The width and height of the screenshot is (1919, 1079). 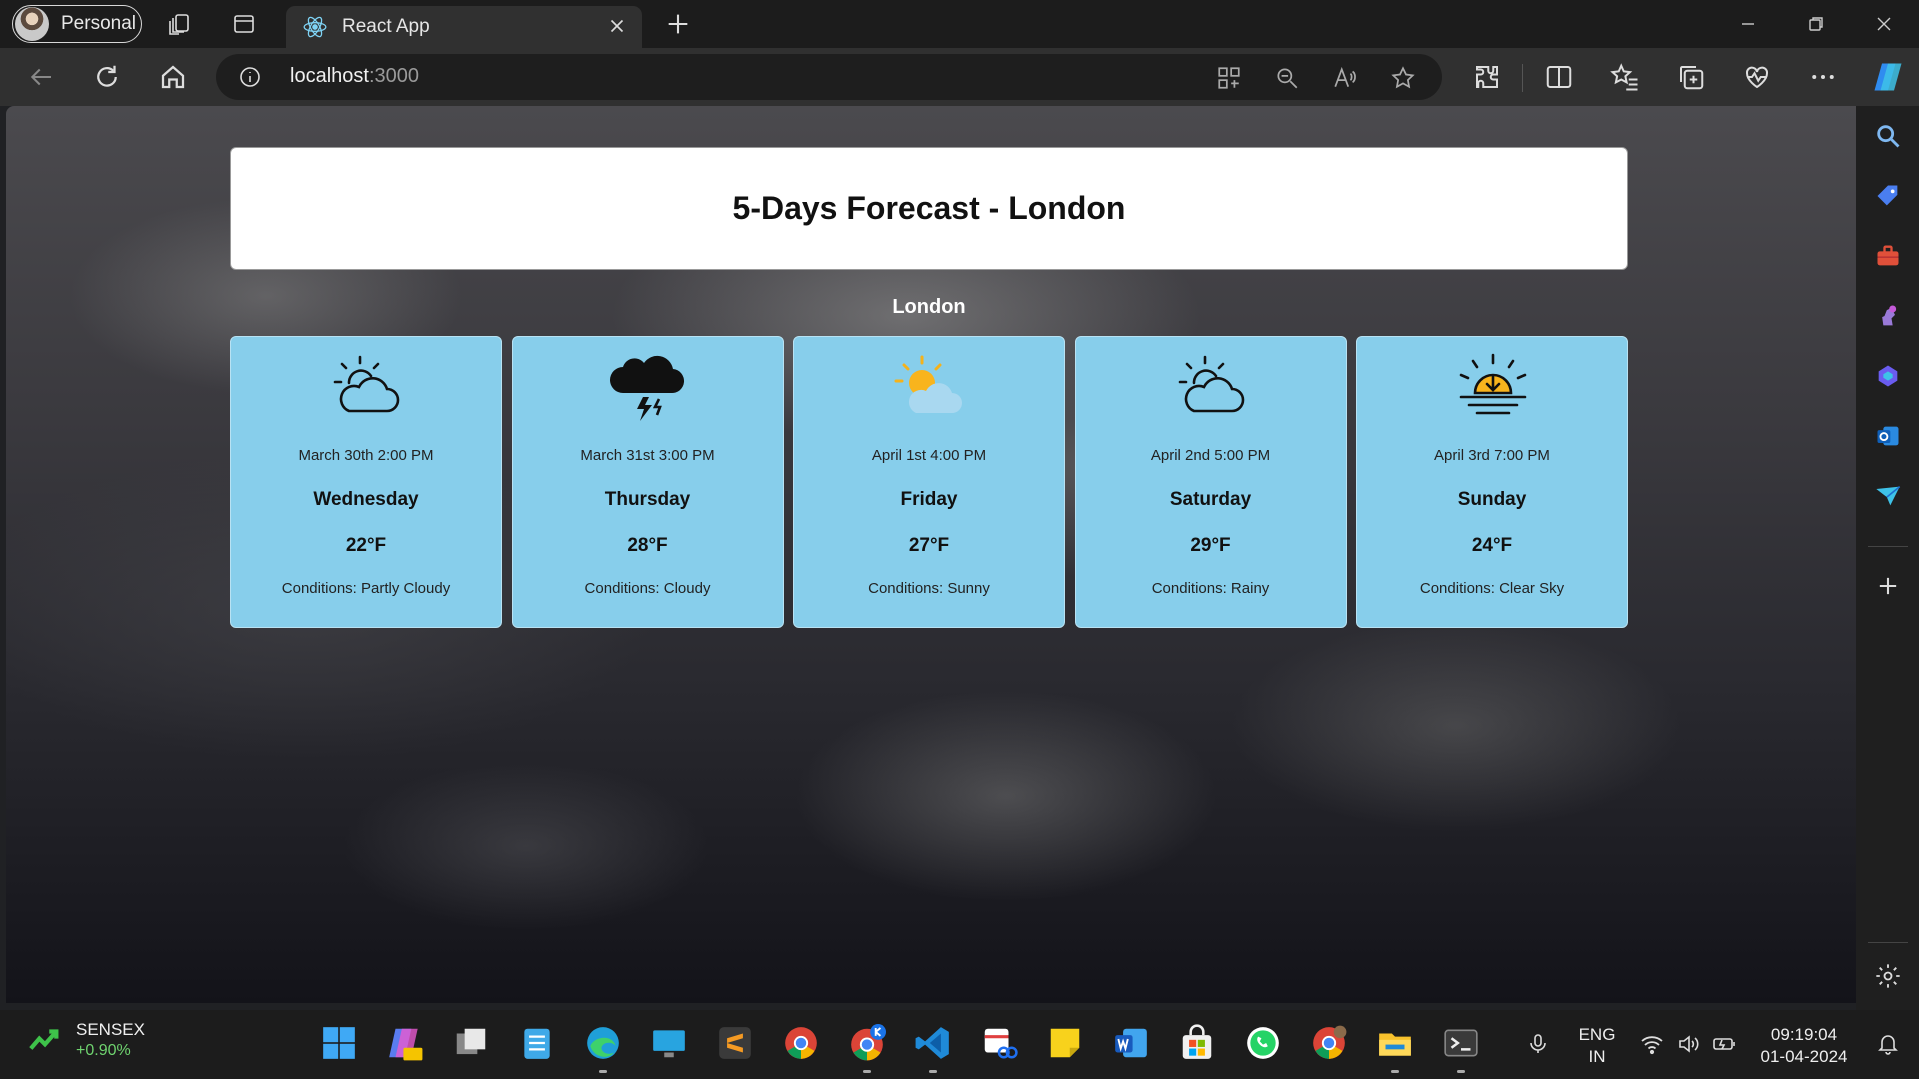 I want to click on split-screen-icon, so click(x=1559, y=77).